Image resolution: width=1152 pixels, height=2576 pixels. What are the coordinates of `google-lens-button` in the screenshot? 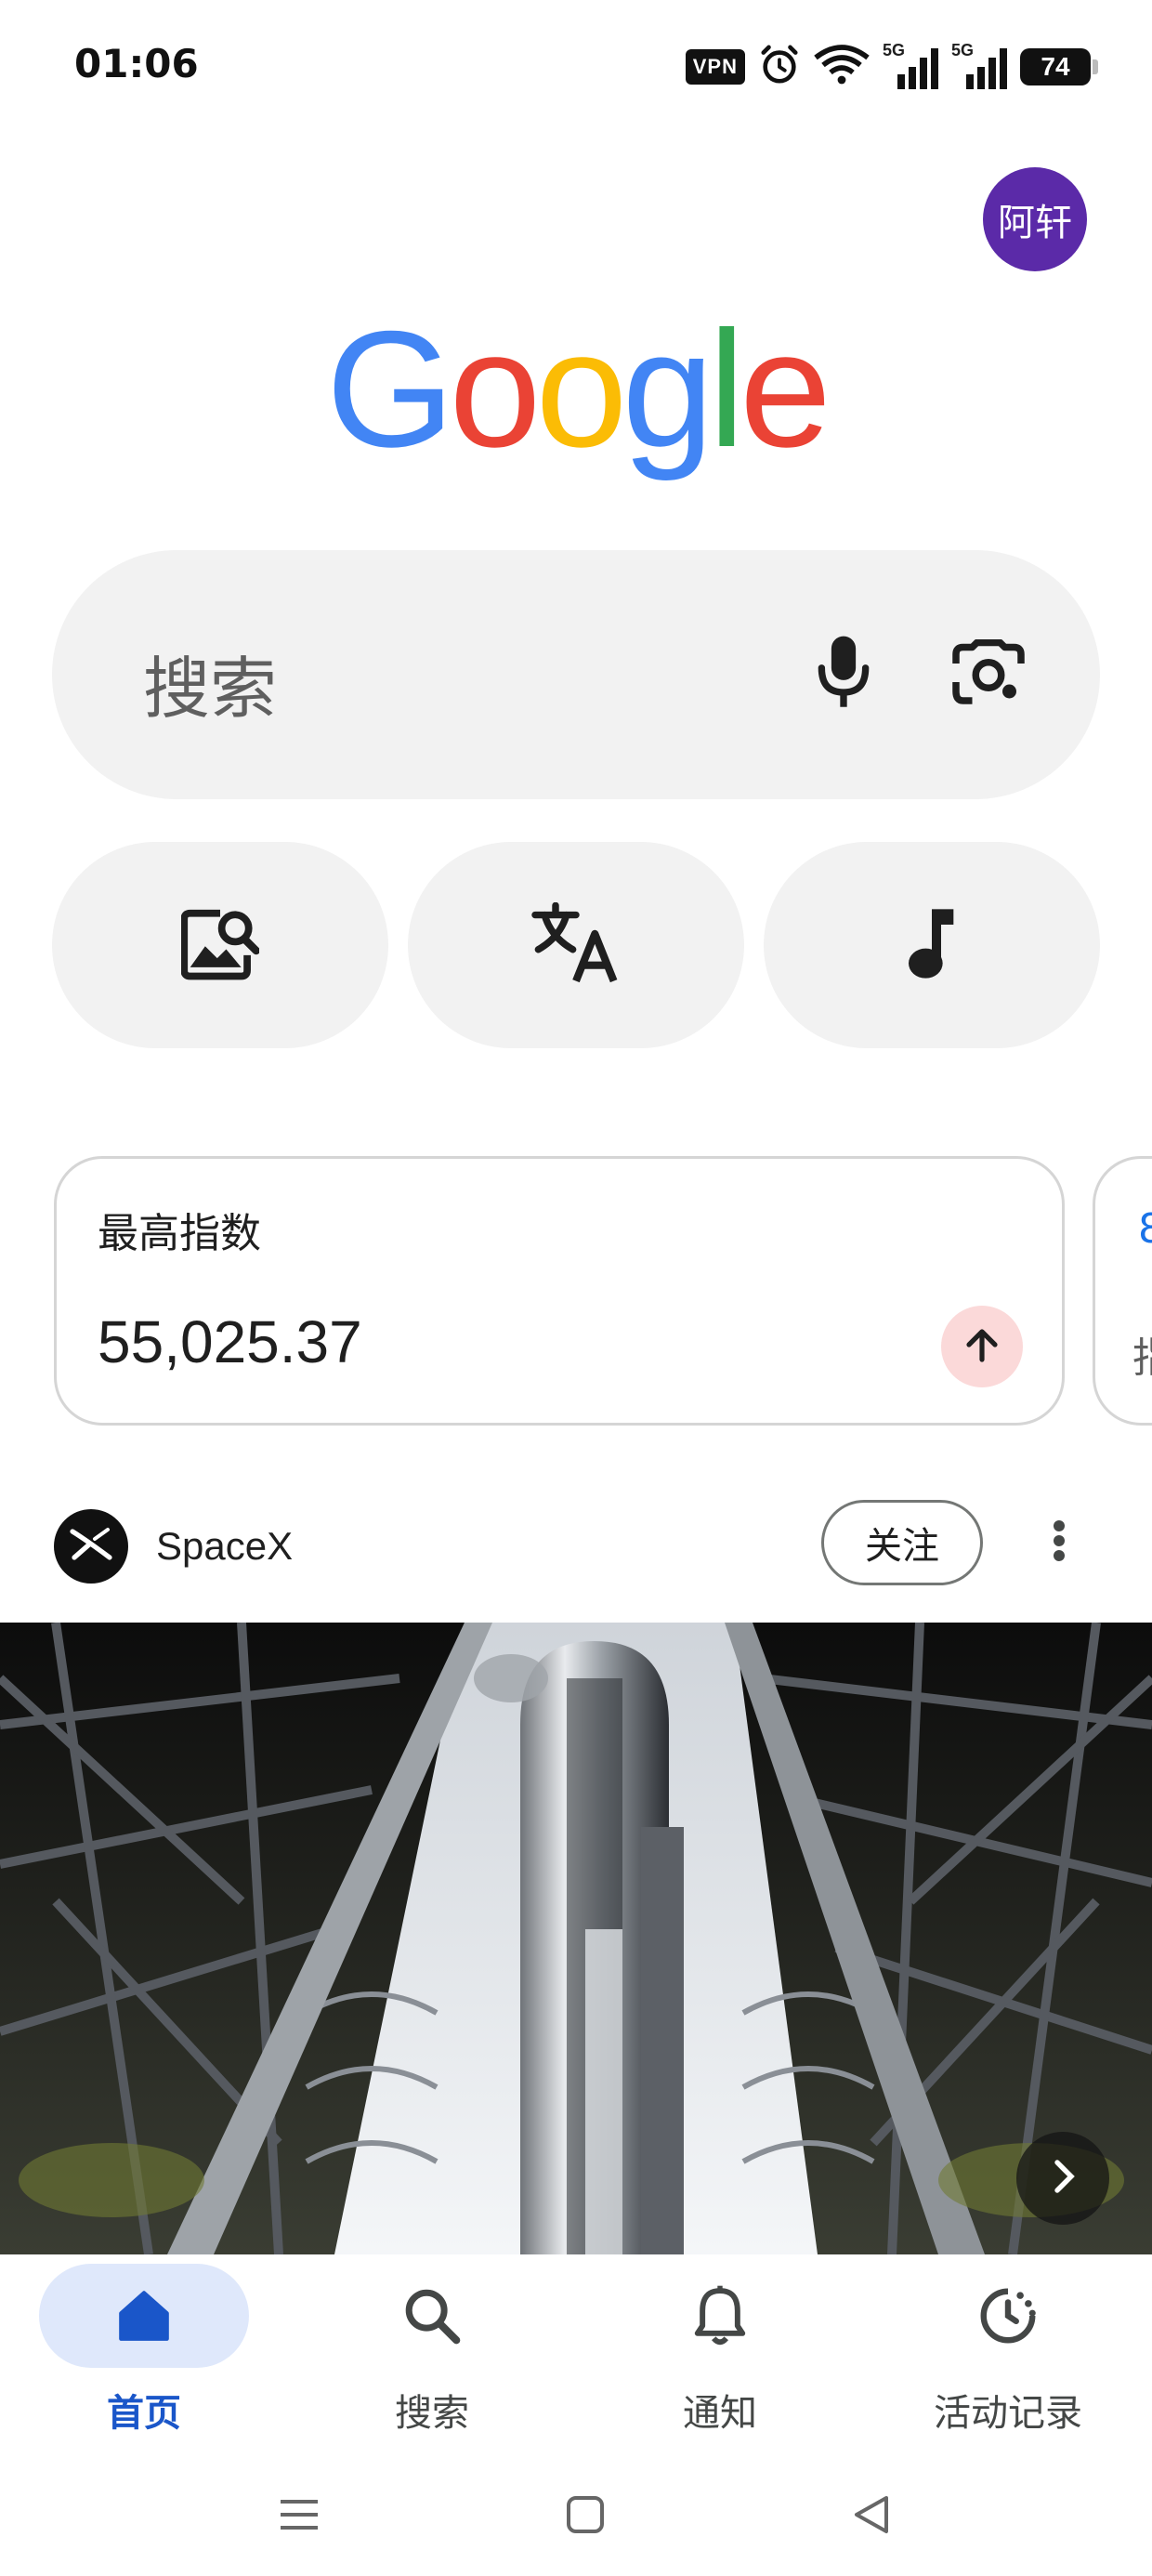 It's located at (988, 674).